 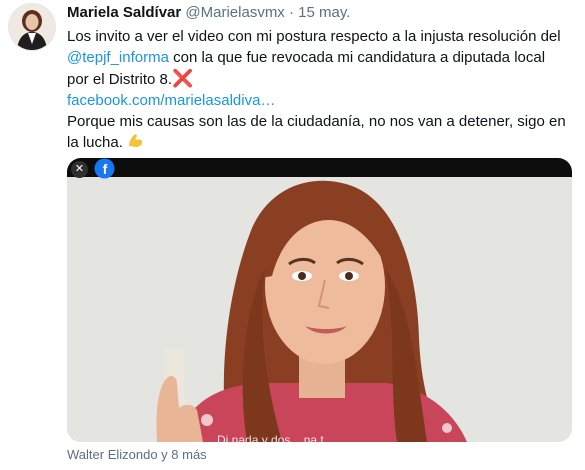 I want to click on video-topbar, so click(x=319, y=167).